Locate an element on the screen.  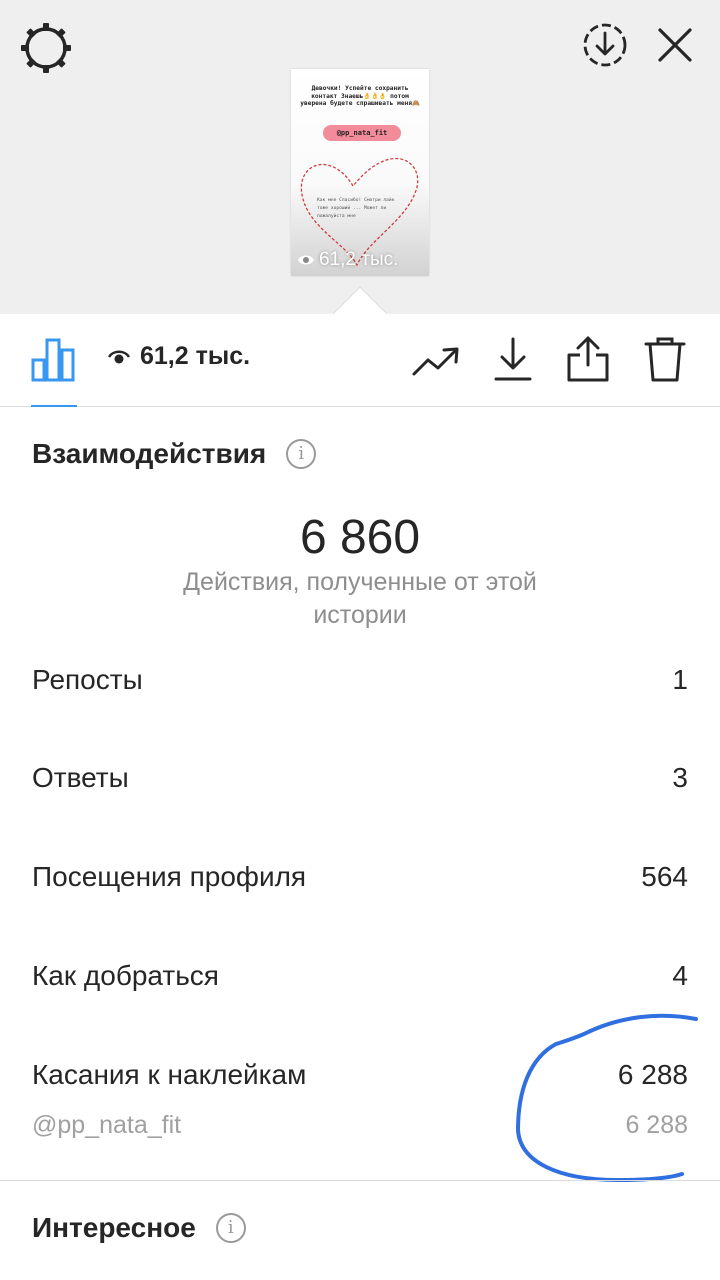
trash-icon is located at coordinates (665, 359).